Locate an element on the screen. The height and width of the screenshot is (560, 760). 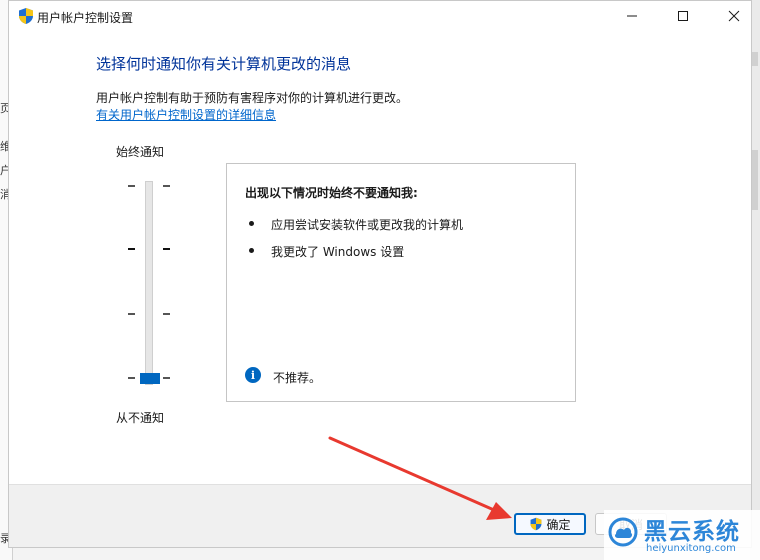
watermark: 黑云系统 heiyunxitong.com is located at coordinates (682, 535).